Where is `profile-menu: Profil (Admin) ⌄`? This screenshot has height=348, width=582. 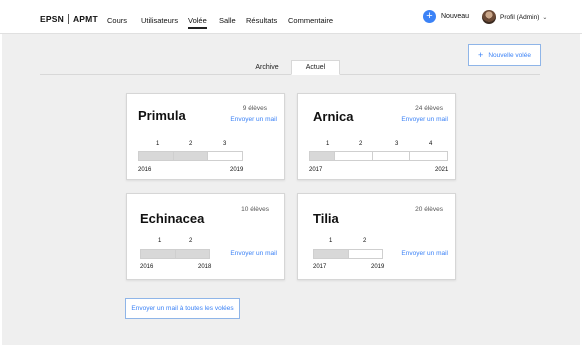 profile-menu: Profil (Admin) ⌄ is located at coordinates (514, 17).